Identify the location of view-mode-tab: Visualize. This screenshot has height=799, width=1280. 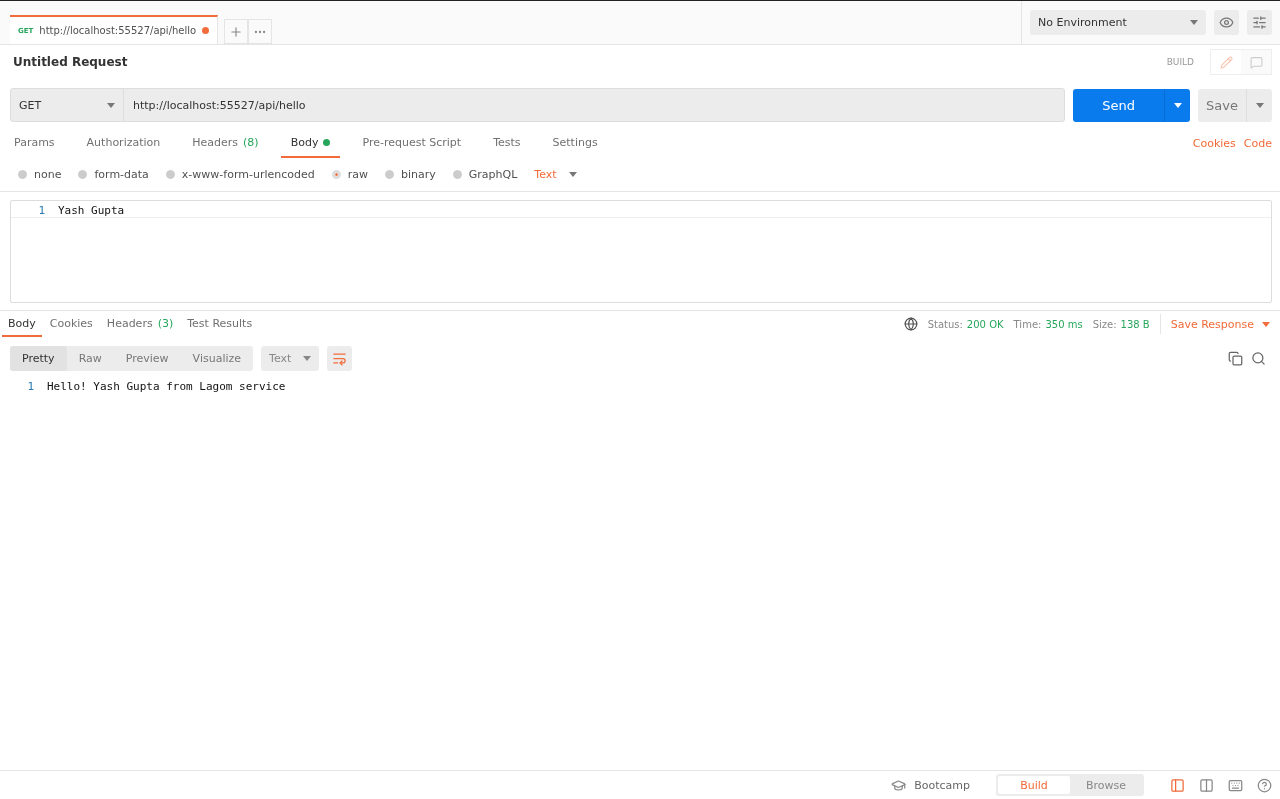
(217, 358).